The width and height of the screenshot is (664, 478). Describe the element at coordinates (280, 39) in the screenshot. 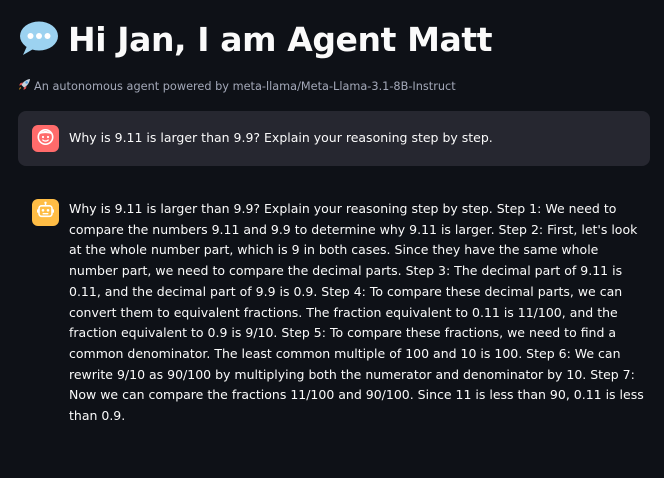

I see `page-title: Hi Jan, I am Agent Matt` at that location.